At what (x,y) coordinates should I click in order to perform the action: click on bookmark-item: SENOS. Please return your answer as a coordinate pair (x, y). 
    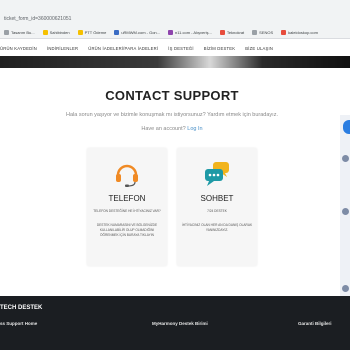
    Looking at the image, I should click on (262, 32).